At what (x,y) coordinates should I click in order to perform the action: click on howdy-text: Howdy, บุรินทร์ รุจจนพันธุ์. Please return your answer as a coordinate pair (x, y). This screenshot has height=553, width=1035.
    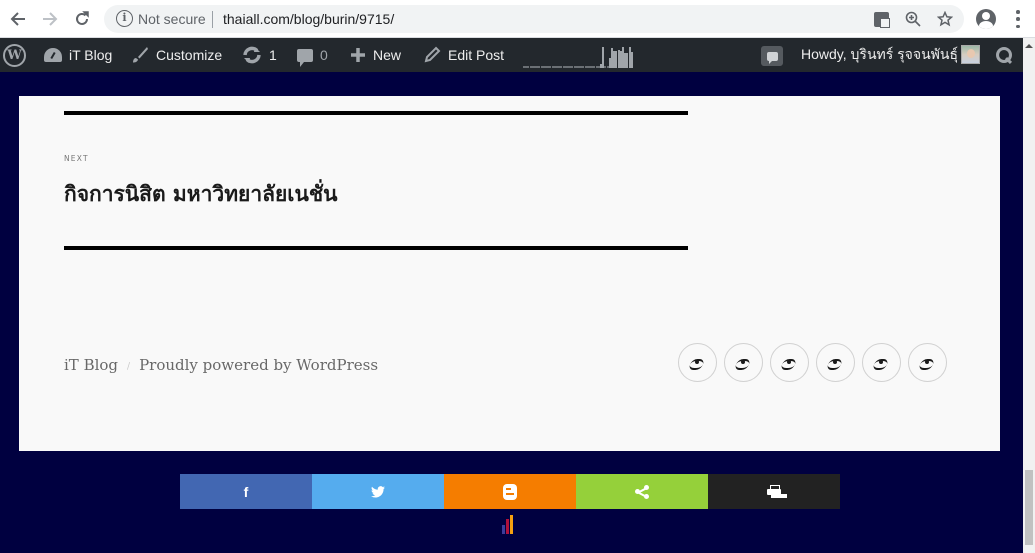
    Looking at the image, I should click on (879, 54).